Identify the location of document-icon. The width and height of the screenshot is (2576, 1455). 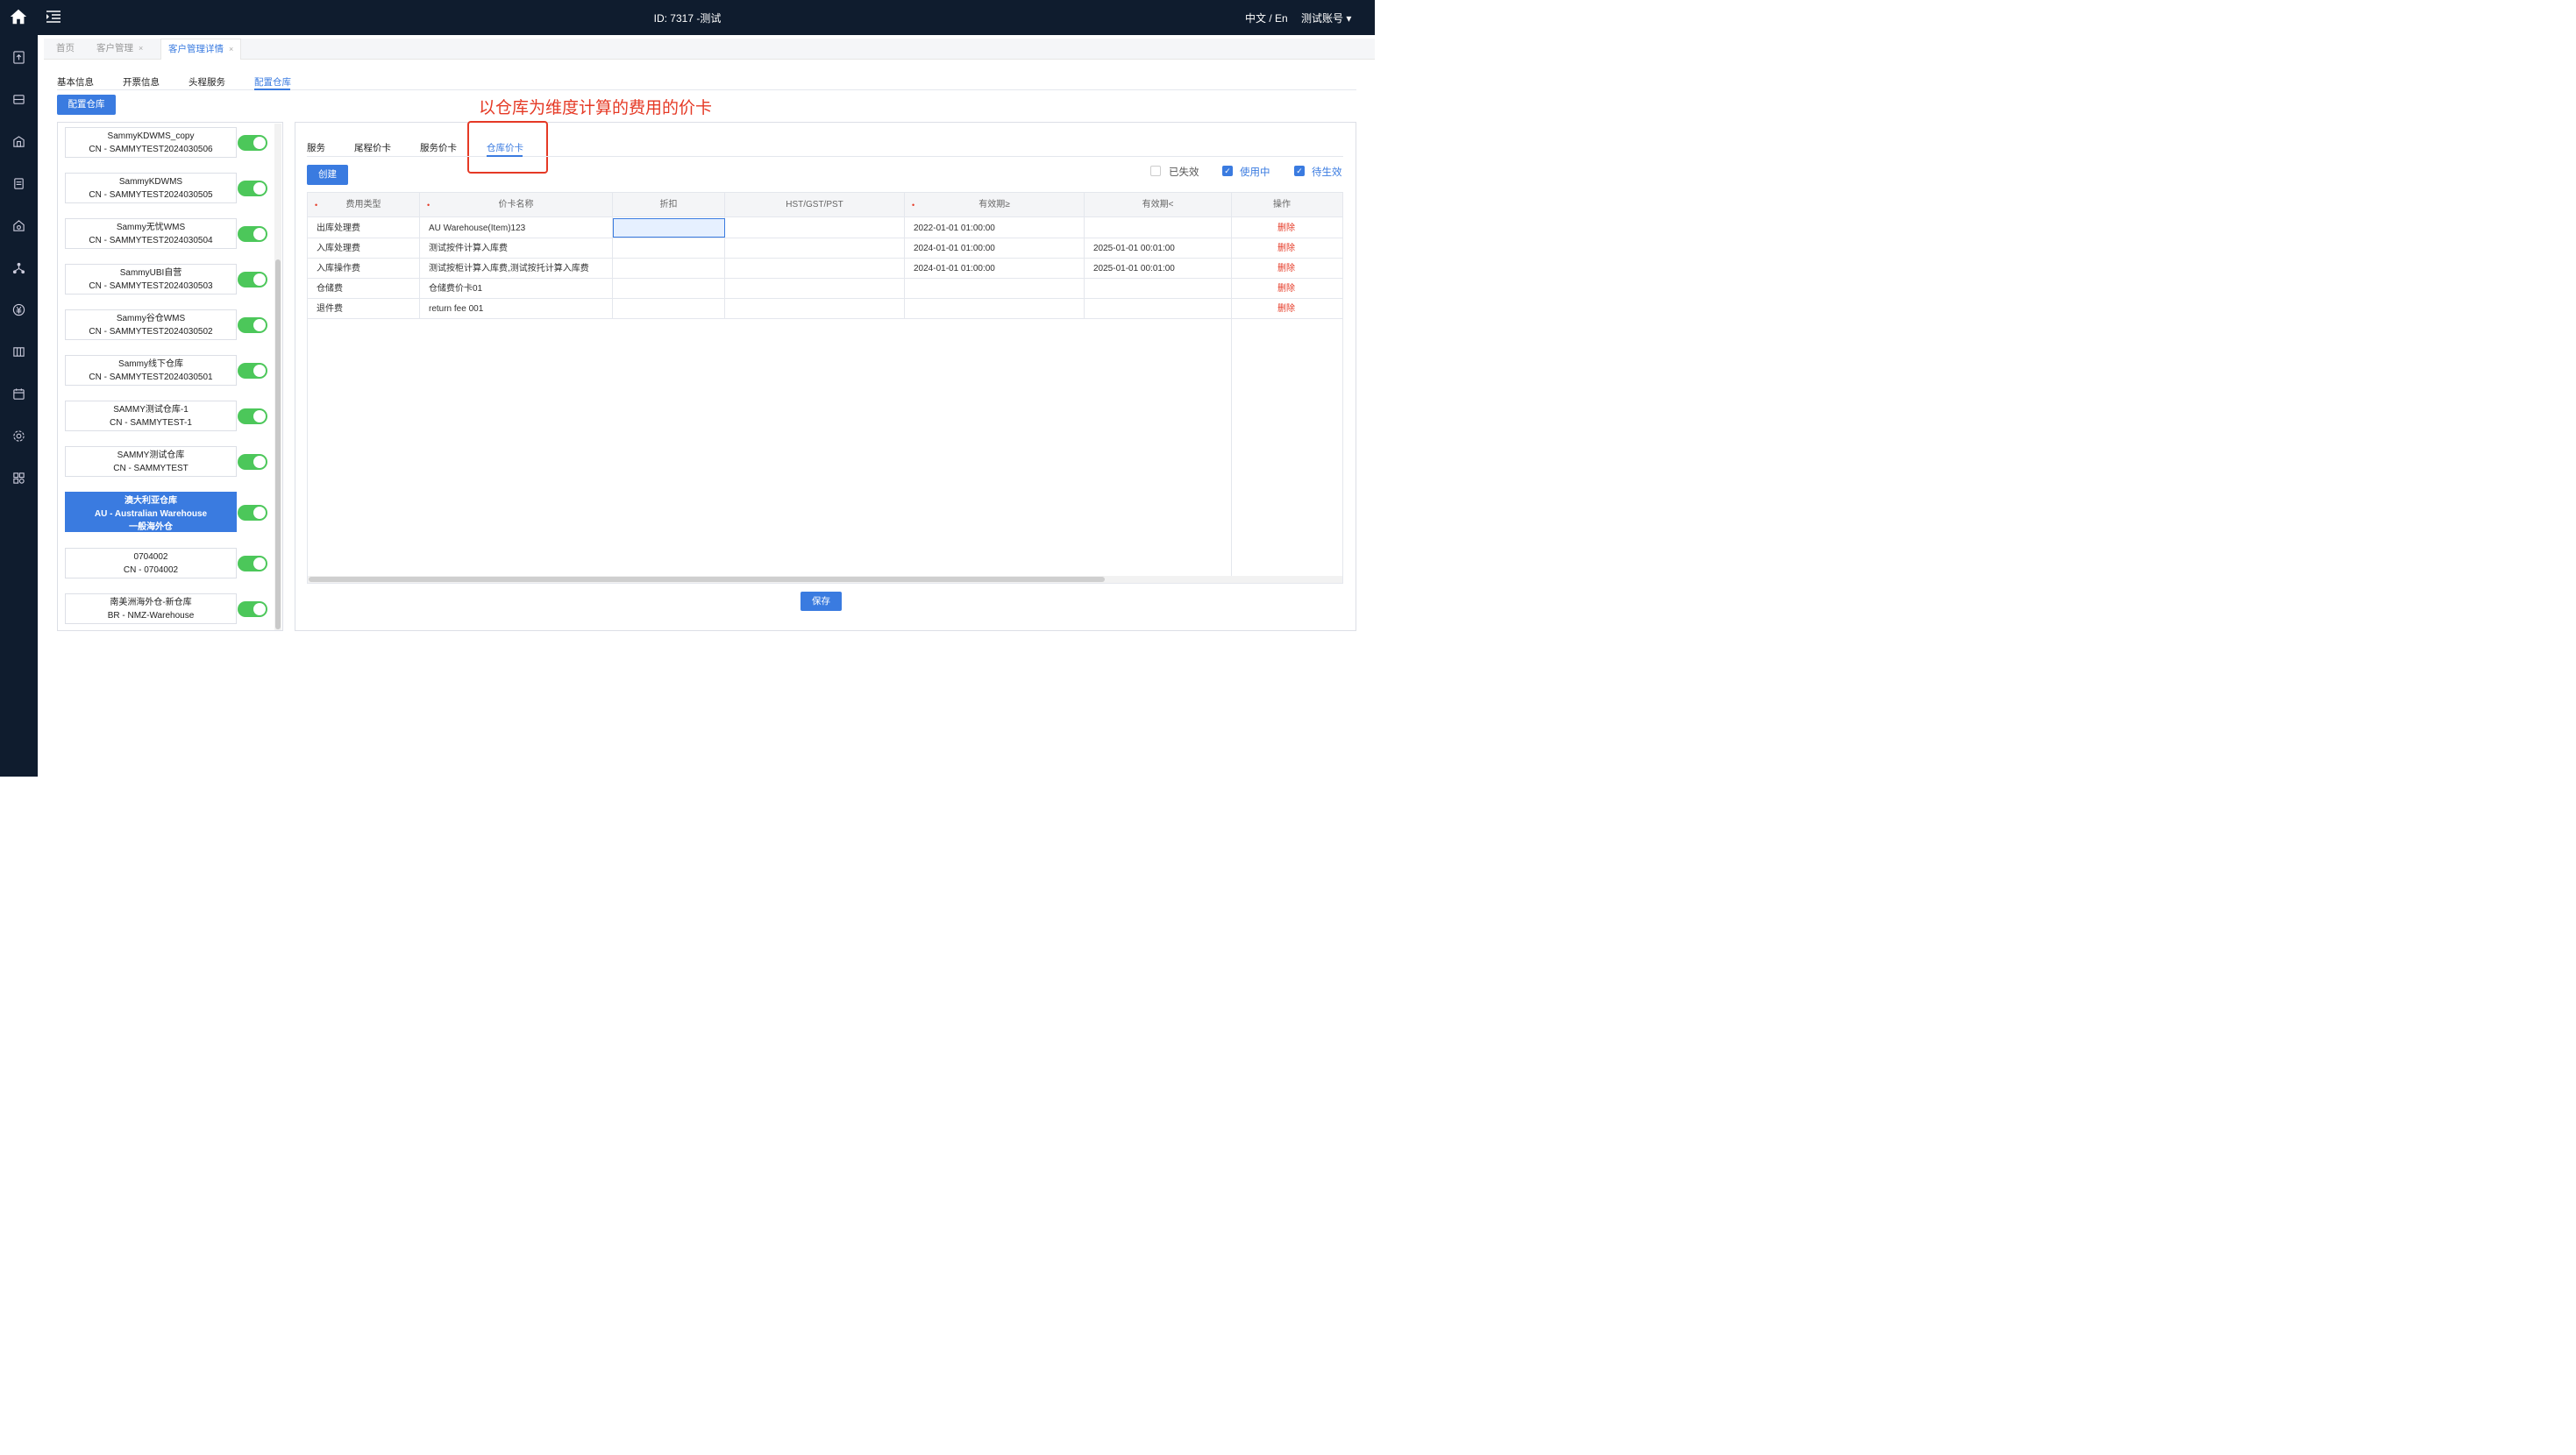
(18, 183).